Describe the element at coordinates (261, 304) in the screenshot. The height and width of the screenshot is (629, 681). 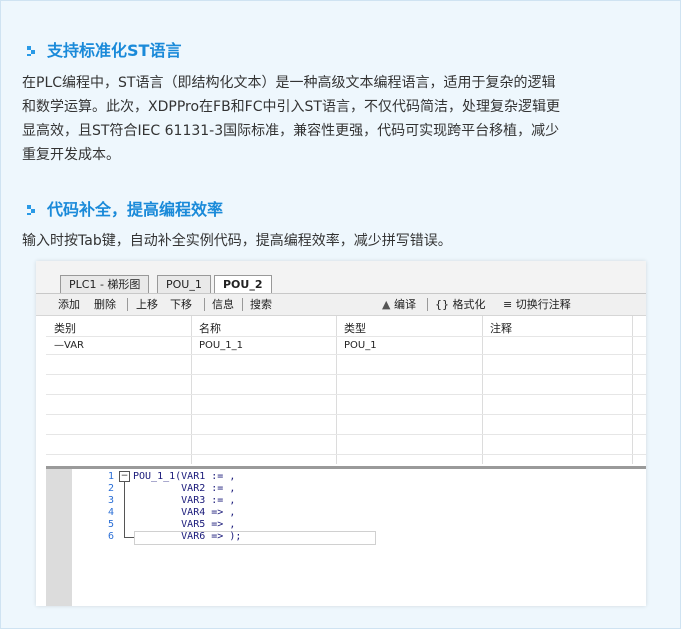
I see `search-button: 搜索` at that location.